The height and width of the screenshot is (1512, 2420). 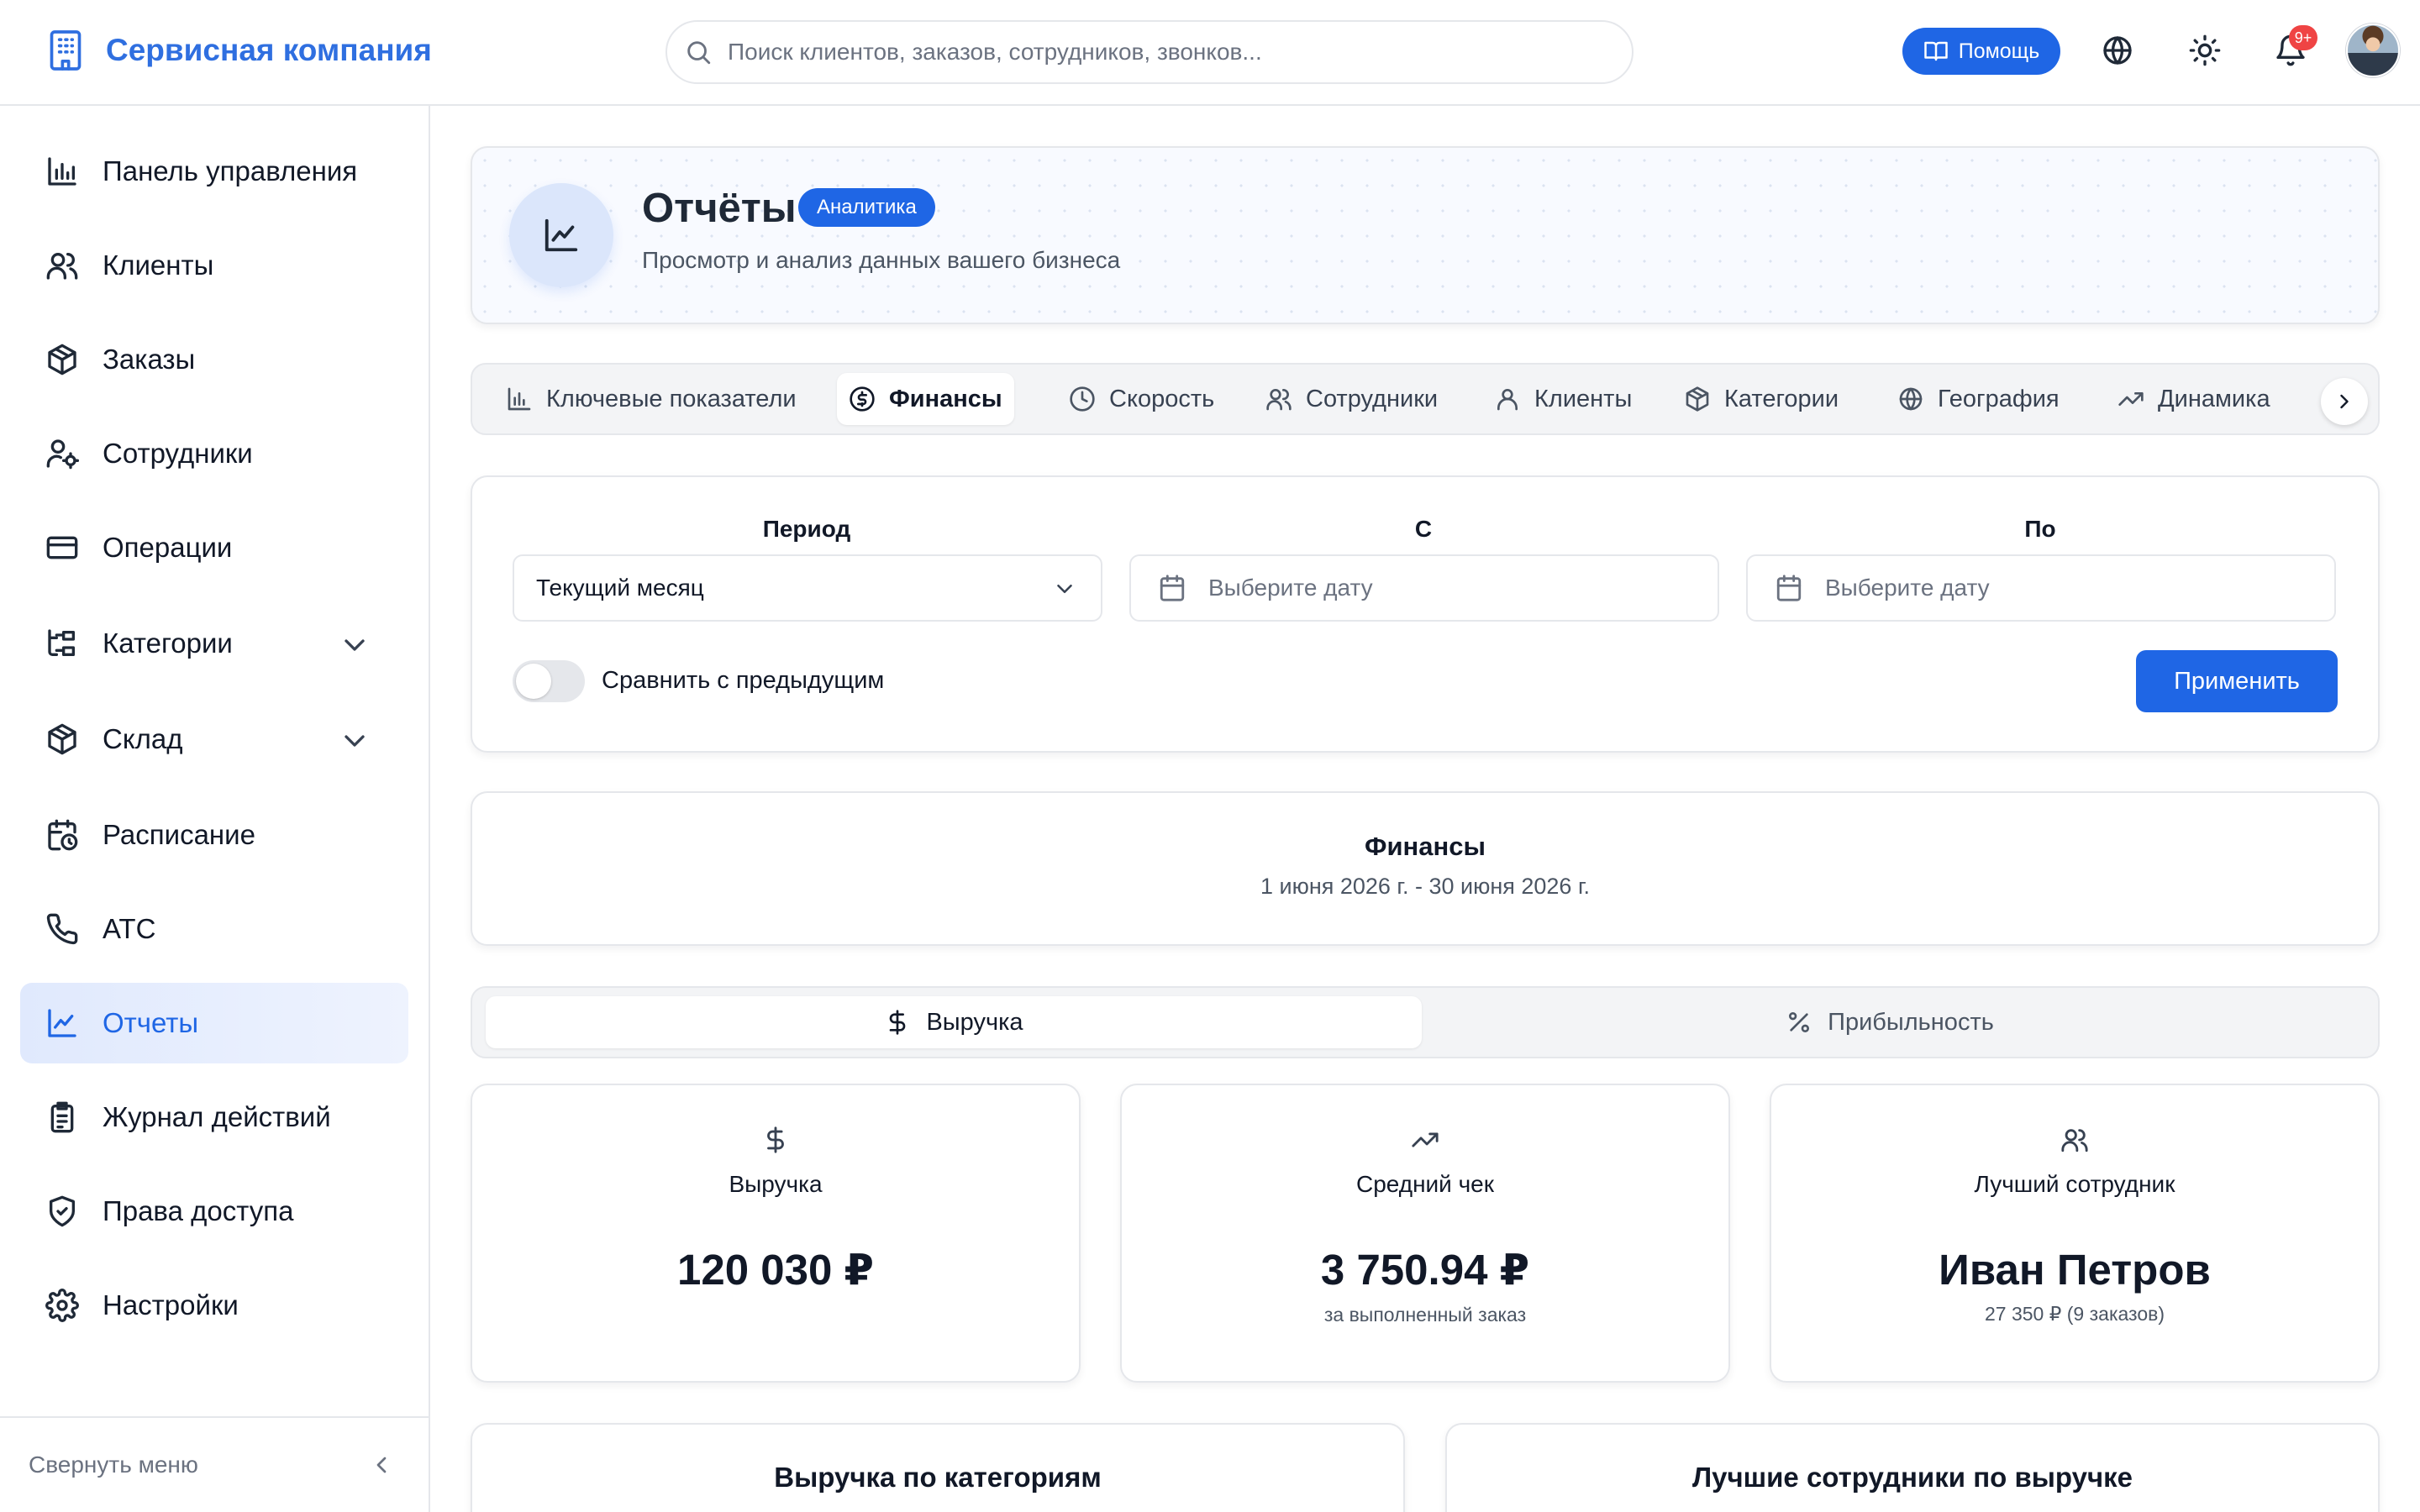 I want to click on sidebar-item-clients: Клиенты, so click(x=214, y=265).